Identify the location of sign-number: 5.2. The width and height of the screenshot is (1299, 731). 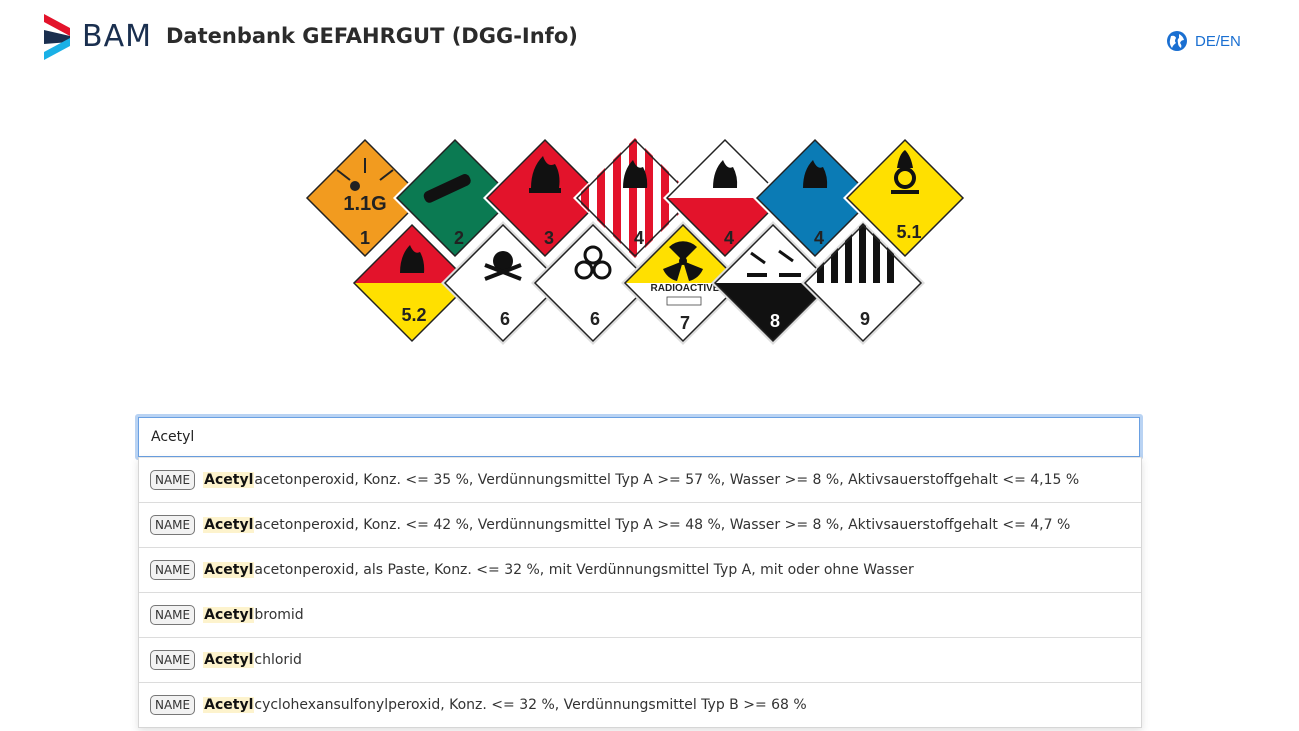
(413, 315).